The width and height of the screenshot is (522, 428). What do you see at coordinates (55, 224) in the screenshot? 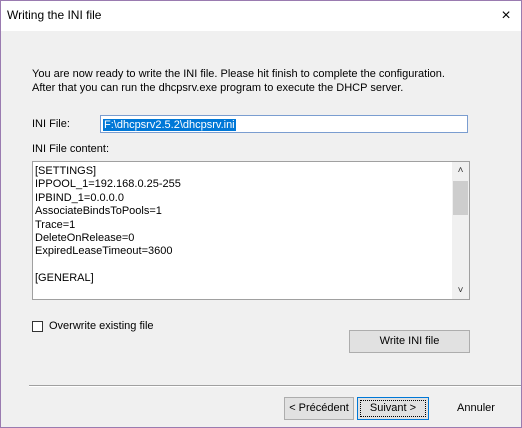
I see `ini-content-line: Trace=1` at bounding box center [55, 224].